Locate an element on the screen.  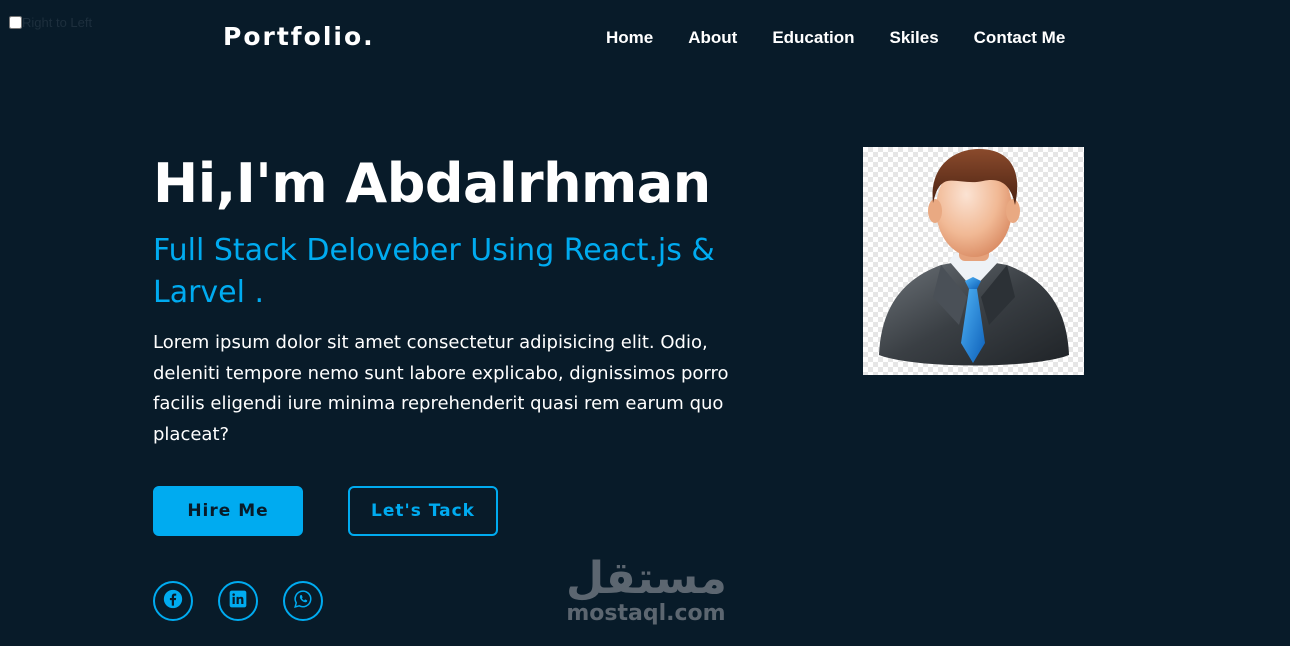
rtl-toggle: Right to Left is located at coordinates (50, 22).